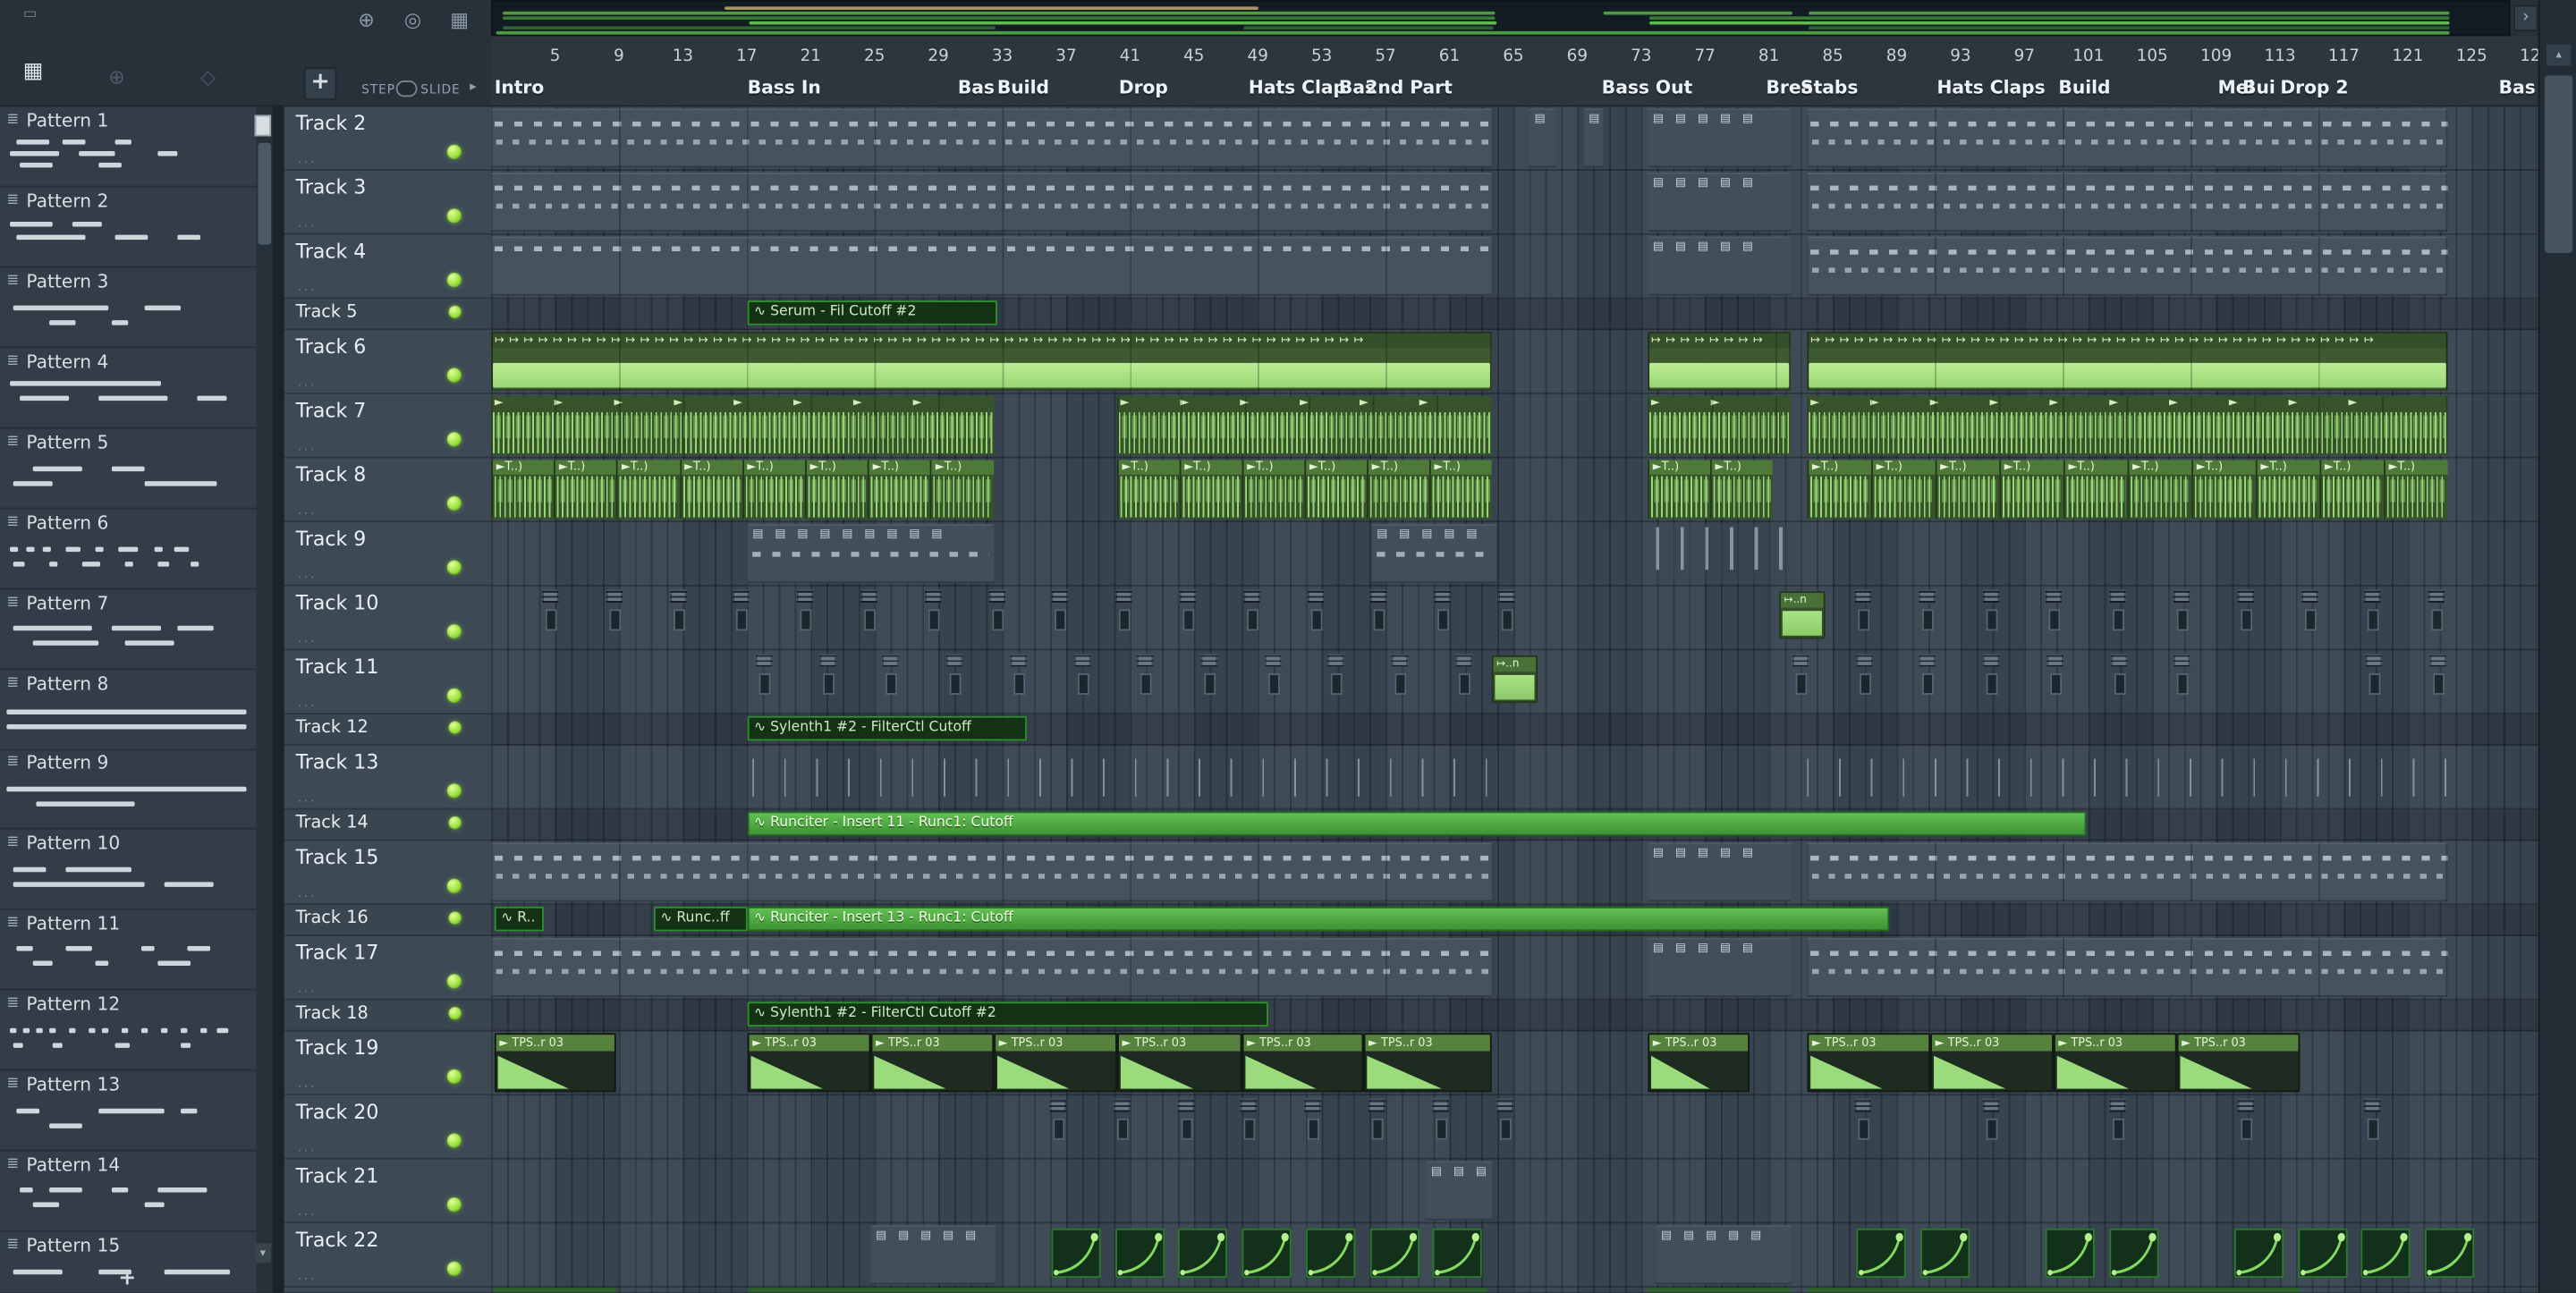 This screenshot has height=1293, width=2576. What do you see at coordinates (127, 1279) in the screenshot?
I see `add-pattern-button: +` at bounding box center [127, 1279].